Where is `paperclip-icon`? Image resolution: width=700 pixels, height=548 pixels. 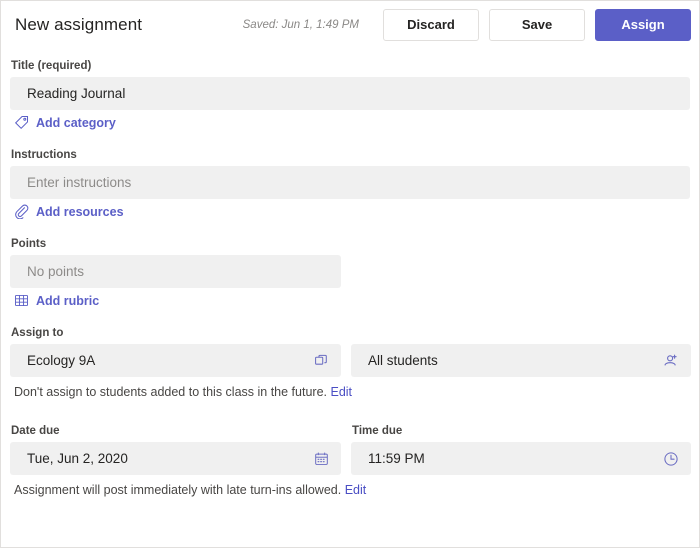
paperclip-icon is located at coordinates (21, 211).